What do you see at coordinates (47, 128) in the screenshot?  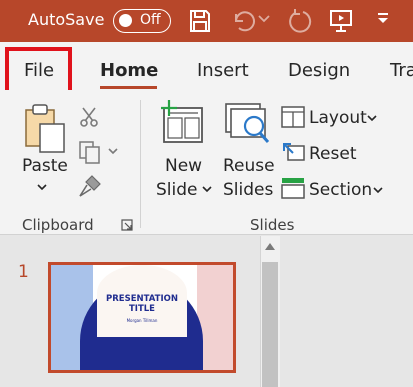 I see `paste-icon` at bounding box center [47, 128].